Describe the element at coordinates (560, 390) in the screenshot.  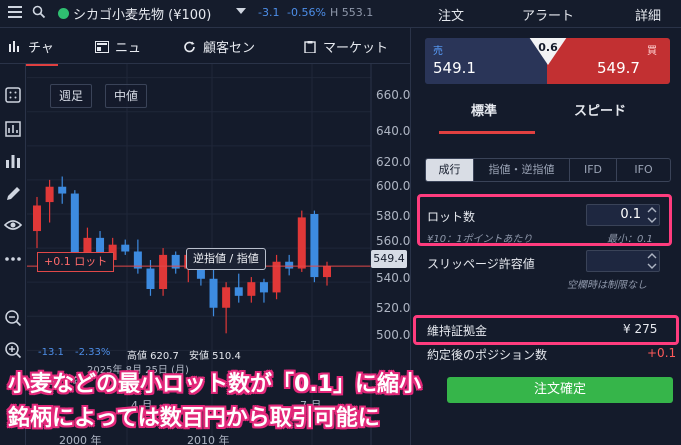
I see `confirm-order-button: 注文確定` at that location.